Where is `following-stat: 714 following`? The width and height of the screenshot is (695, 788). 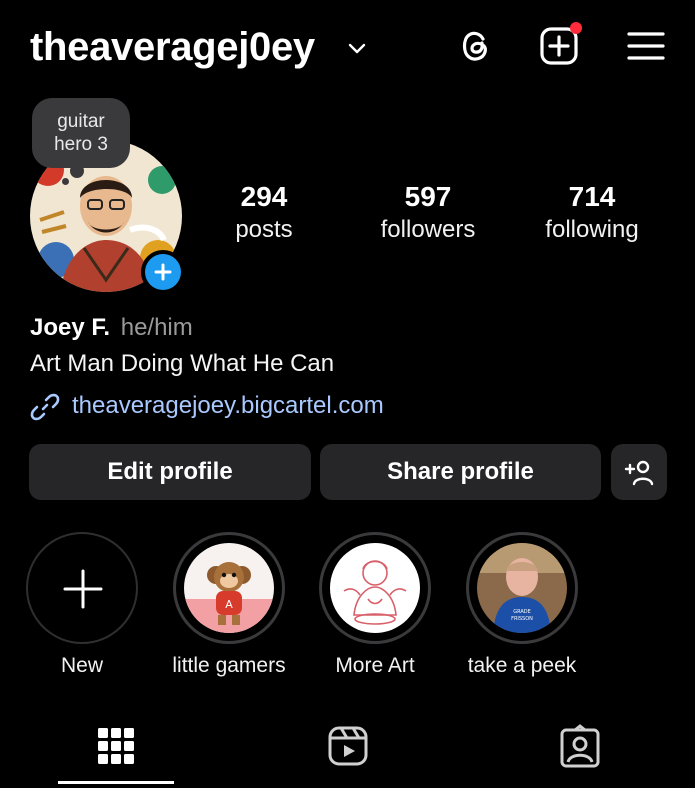
following-stat: 714 following is located at coordinates (592, 213).